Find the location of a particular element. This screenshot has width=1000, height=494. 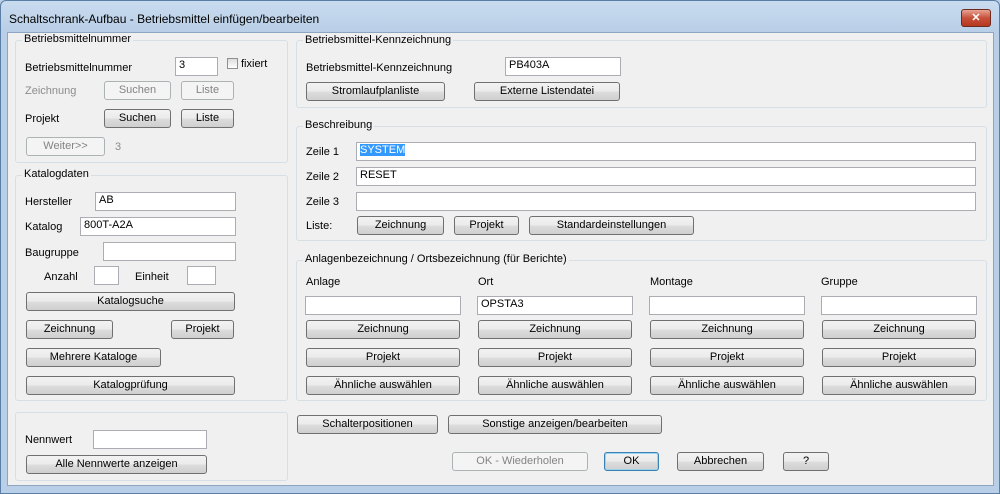

weiter-button: Weiter>> is located at coordinates (65, 146).